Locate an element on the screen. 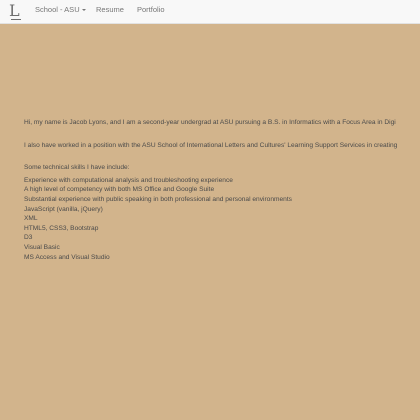  nav-portfolio-link: Portfolio is located at coordinates (151, 11).